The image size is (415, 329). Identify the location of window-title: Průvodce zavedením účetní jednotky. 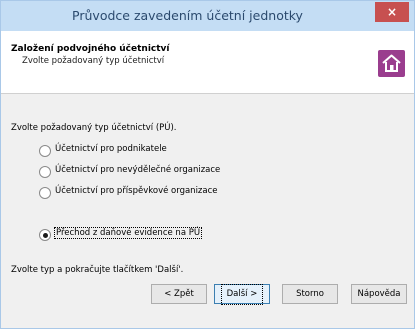
(187, 15).